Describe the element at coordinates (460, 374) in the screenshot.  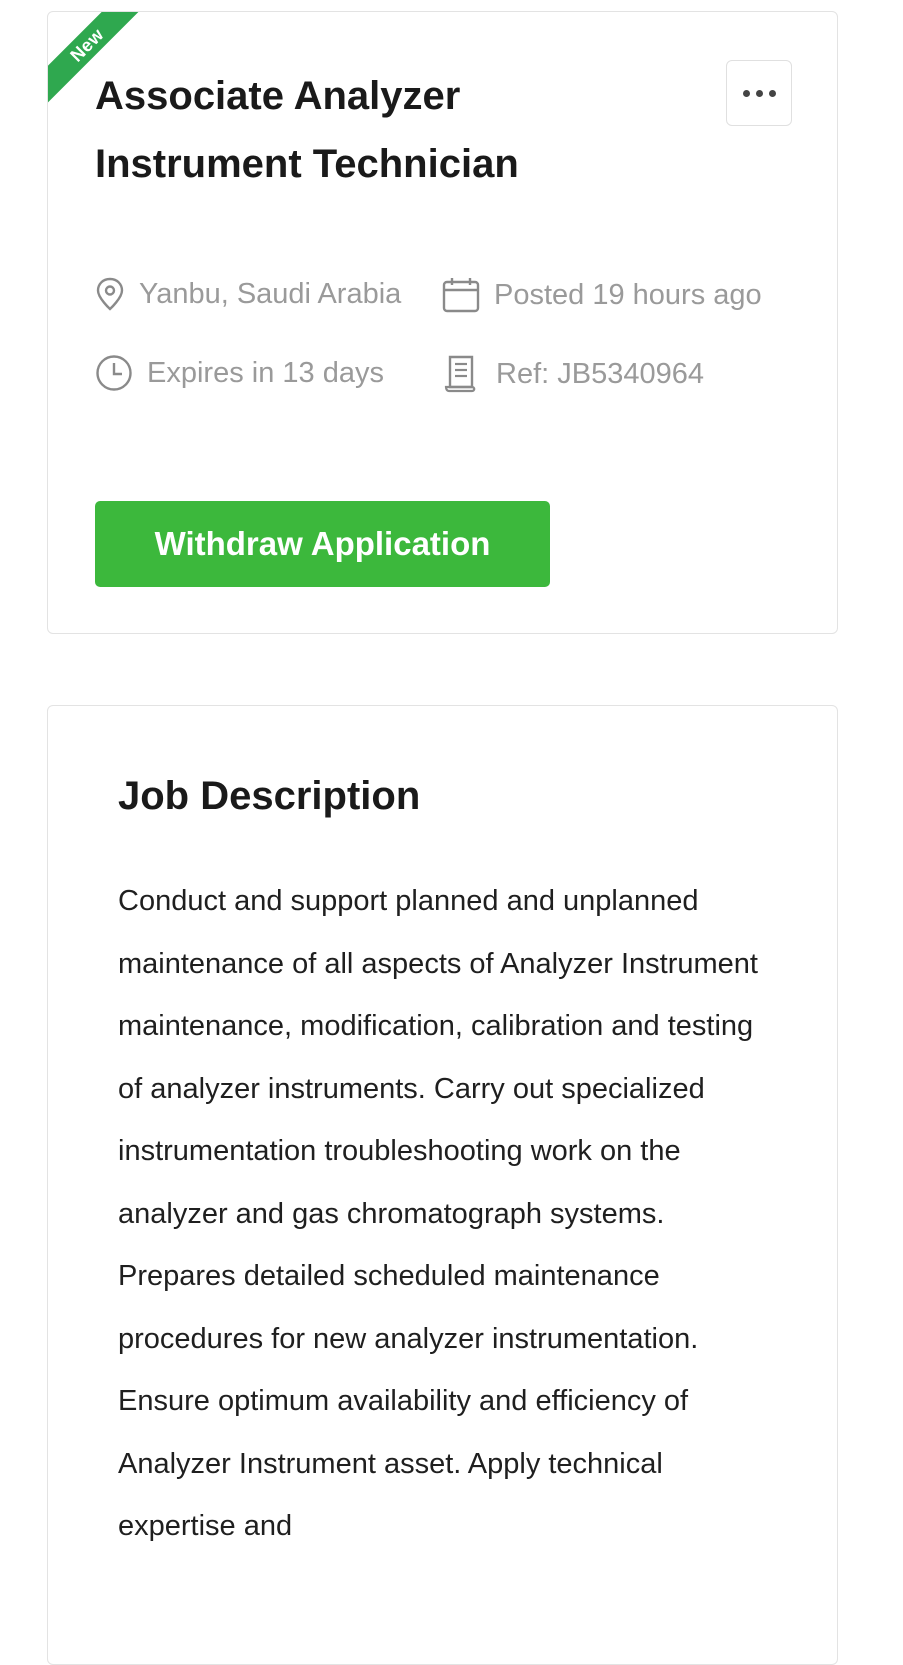
I see `document-icon` at that location.